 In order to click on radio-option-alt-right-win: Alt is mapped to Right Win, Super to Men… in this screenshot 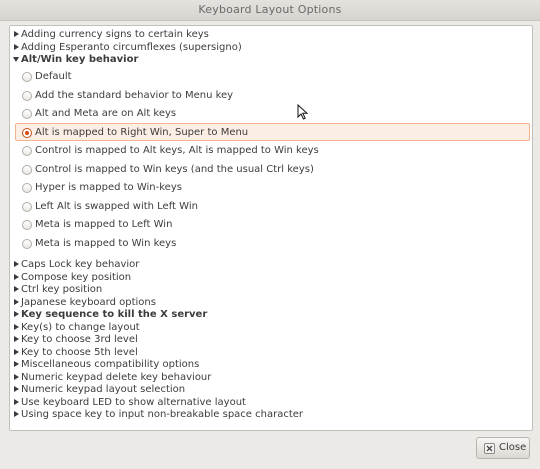, I will do `click(272, 132)`.